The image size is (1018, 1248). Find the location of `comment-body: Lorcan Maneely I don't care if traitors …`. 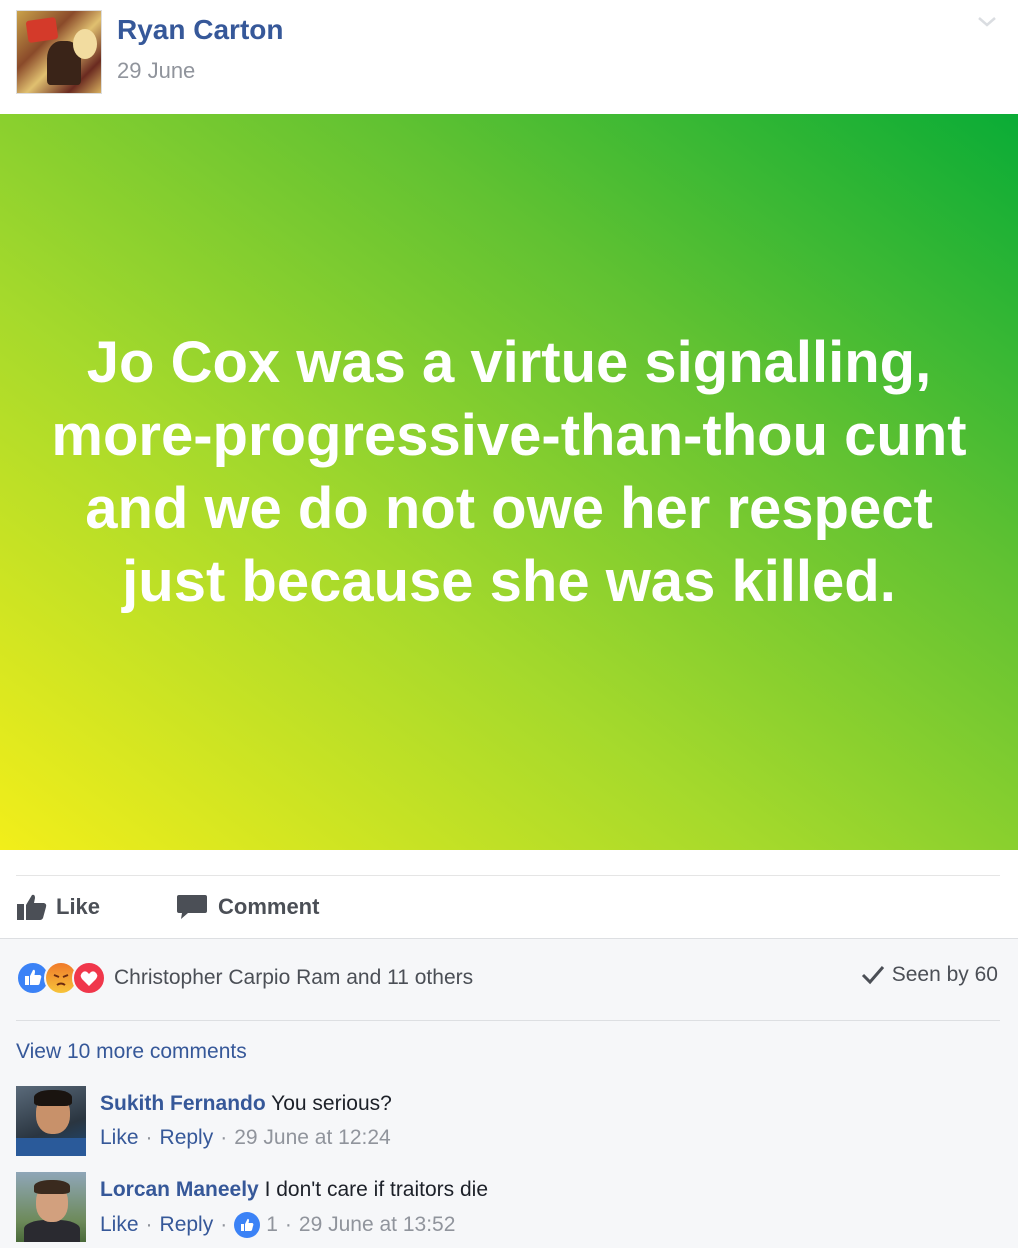

comment-body: Lorcan Maneely I don't care if traitors … is located at coordinates (294, 1190).